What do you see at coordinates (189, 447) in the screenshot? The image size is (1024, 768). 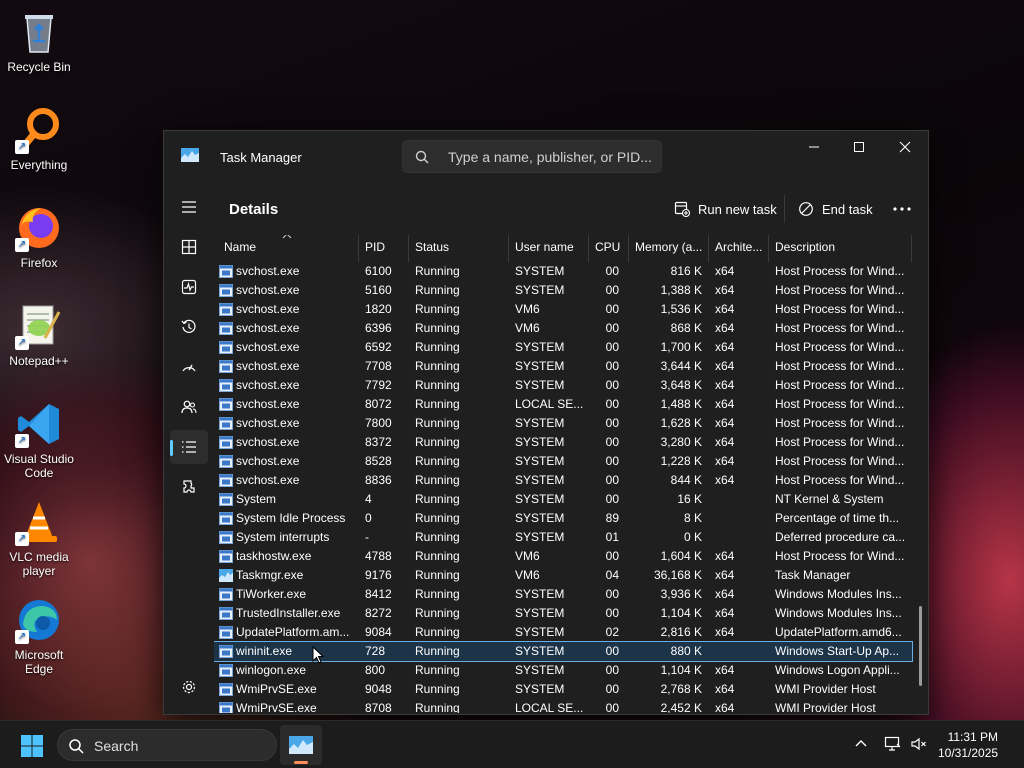 I see `nav-details` at bounding box center [189, 447].